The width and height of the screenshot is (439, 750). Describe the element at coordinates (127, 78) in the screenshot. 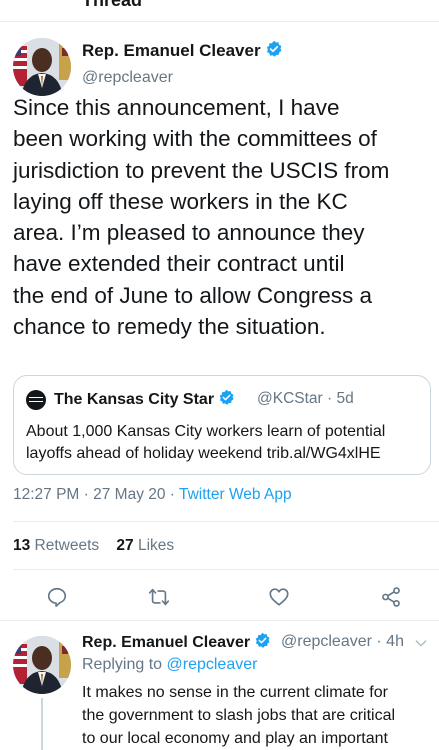

I see `author-handle: @repcleaver` at that location.